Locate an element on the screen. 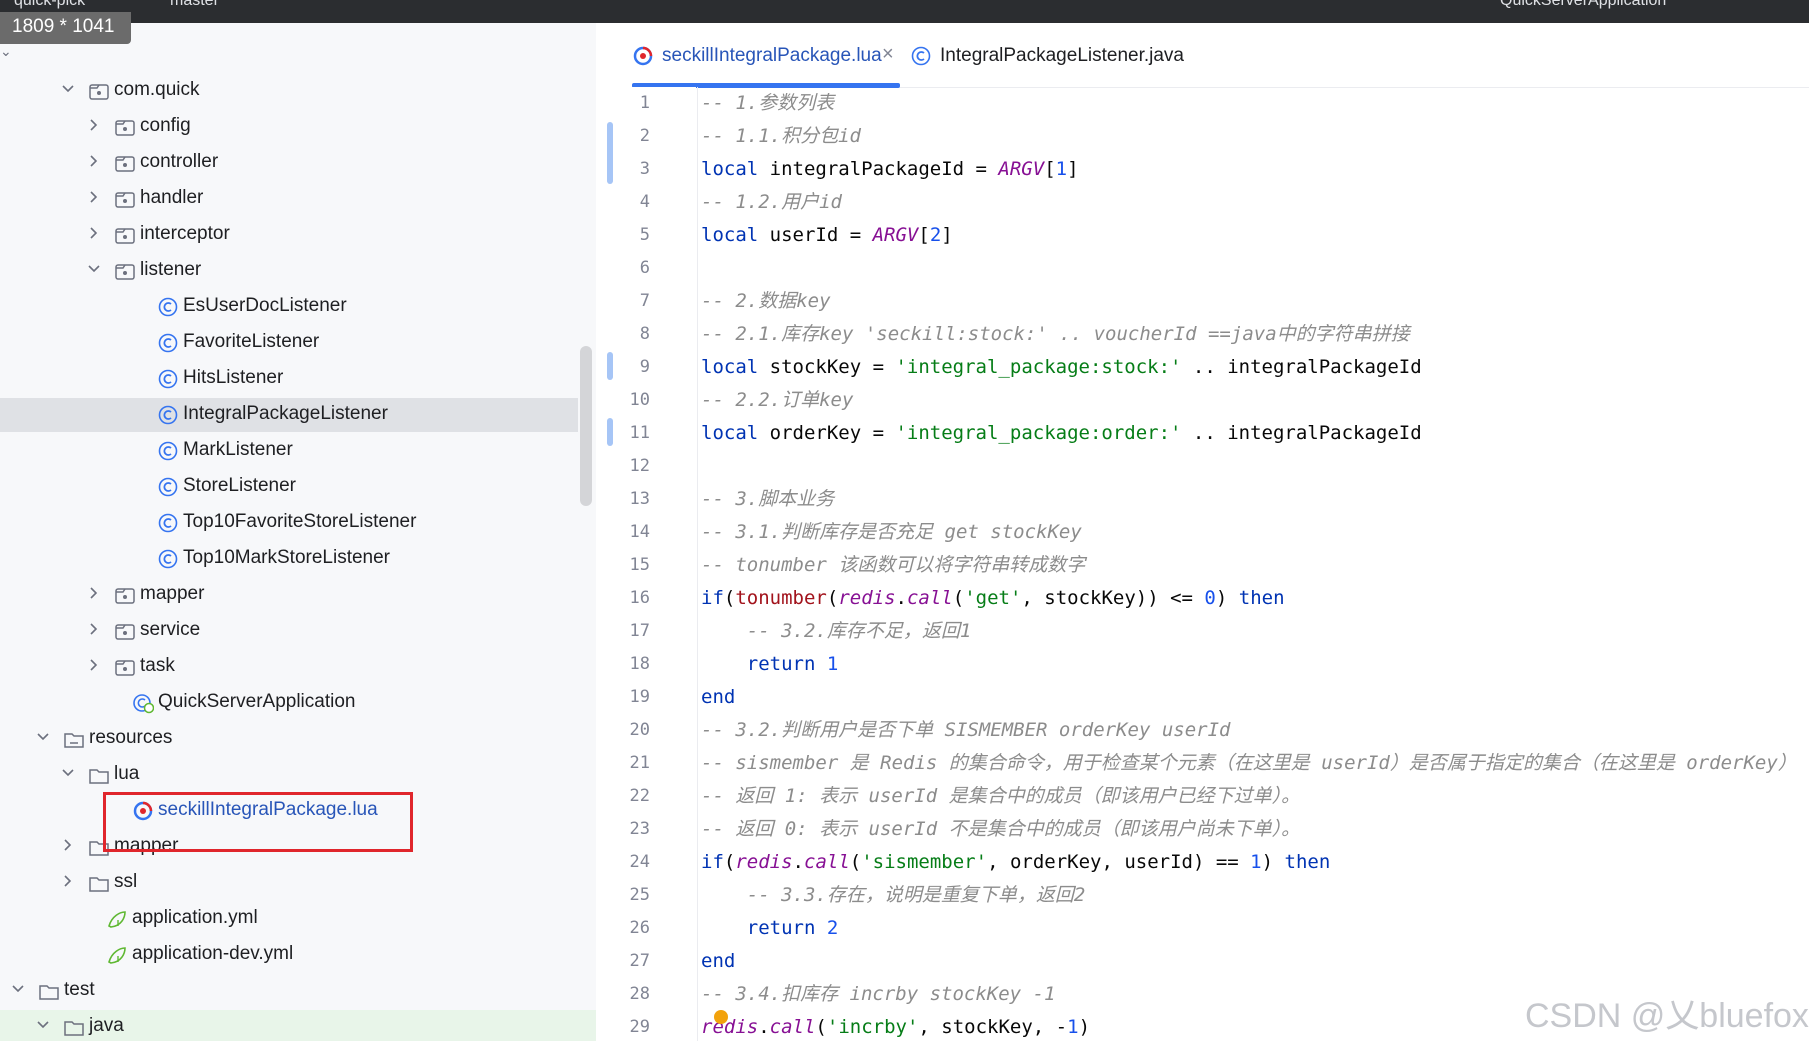  line-number: 16 is located at coordinates (640, 598).